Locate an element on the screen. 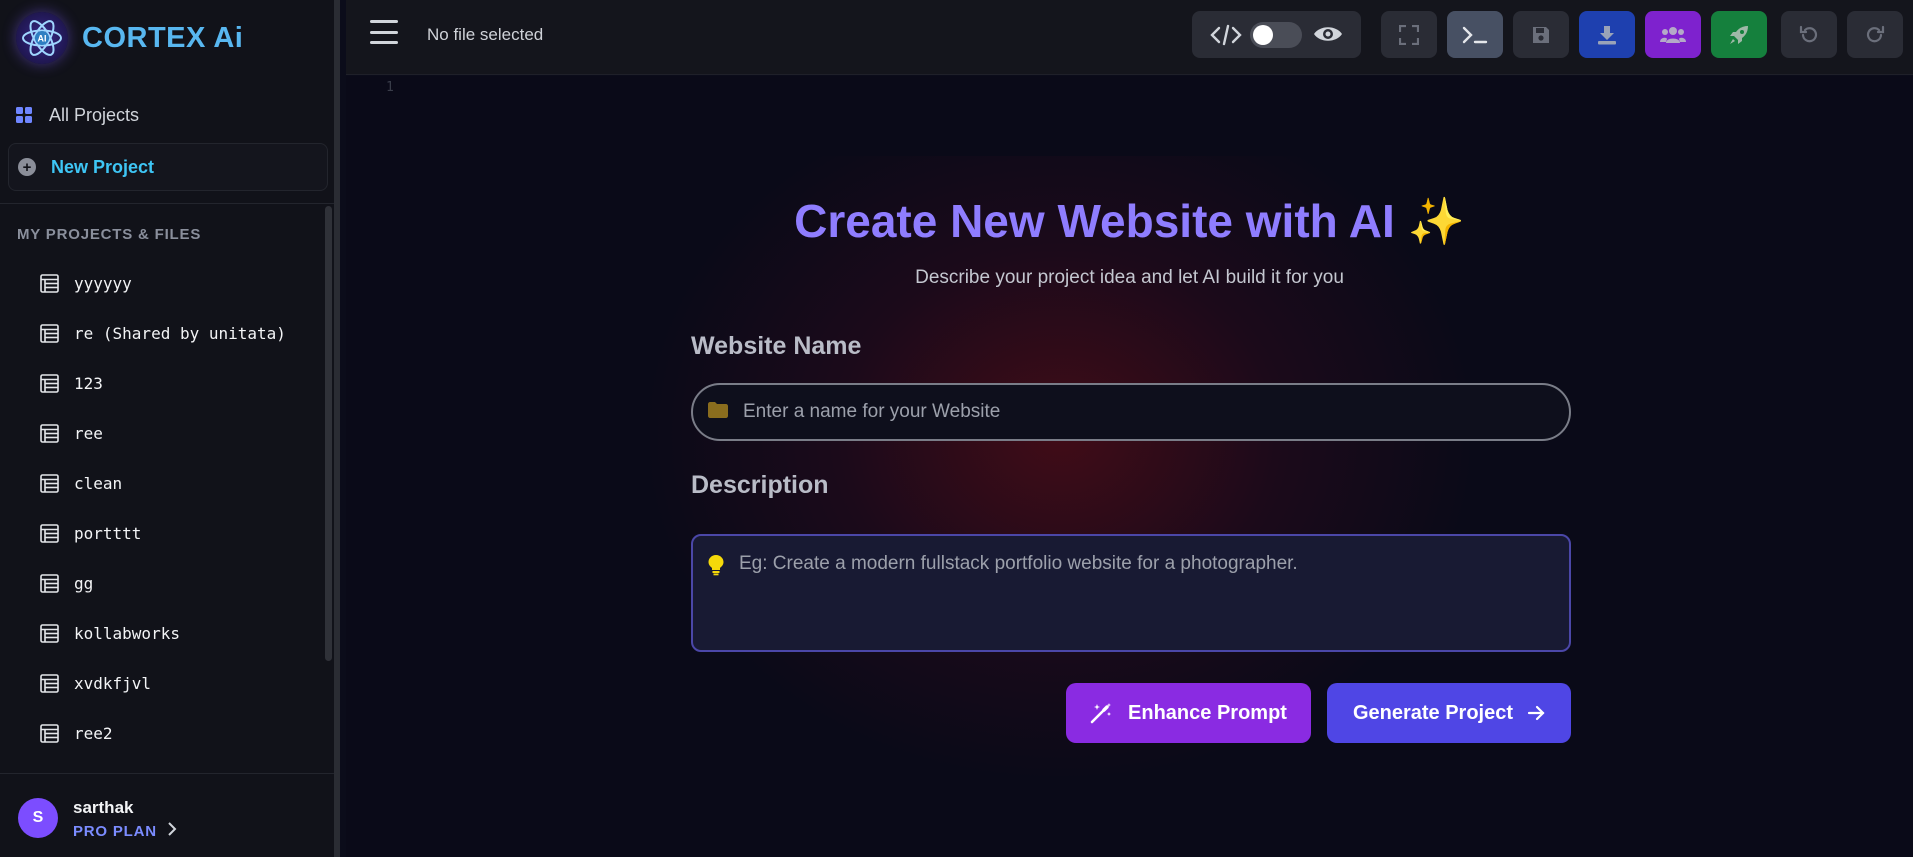 This screenshot has width=1913, height=857. chevron-right-icon is located at coordinates (172, 831).